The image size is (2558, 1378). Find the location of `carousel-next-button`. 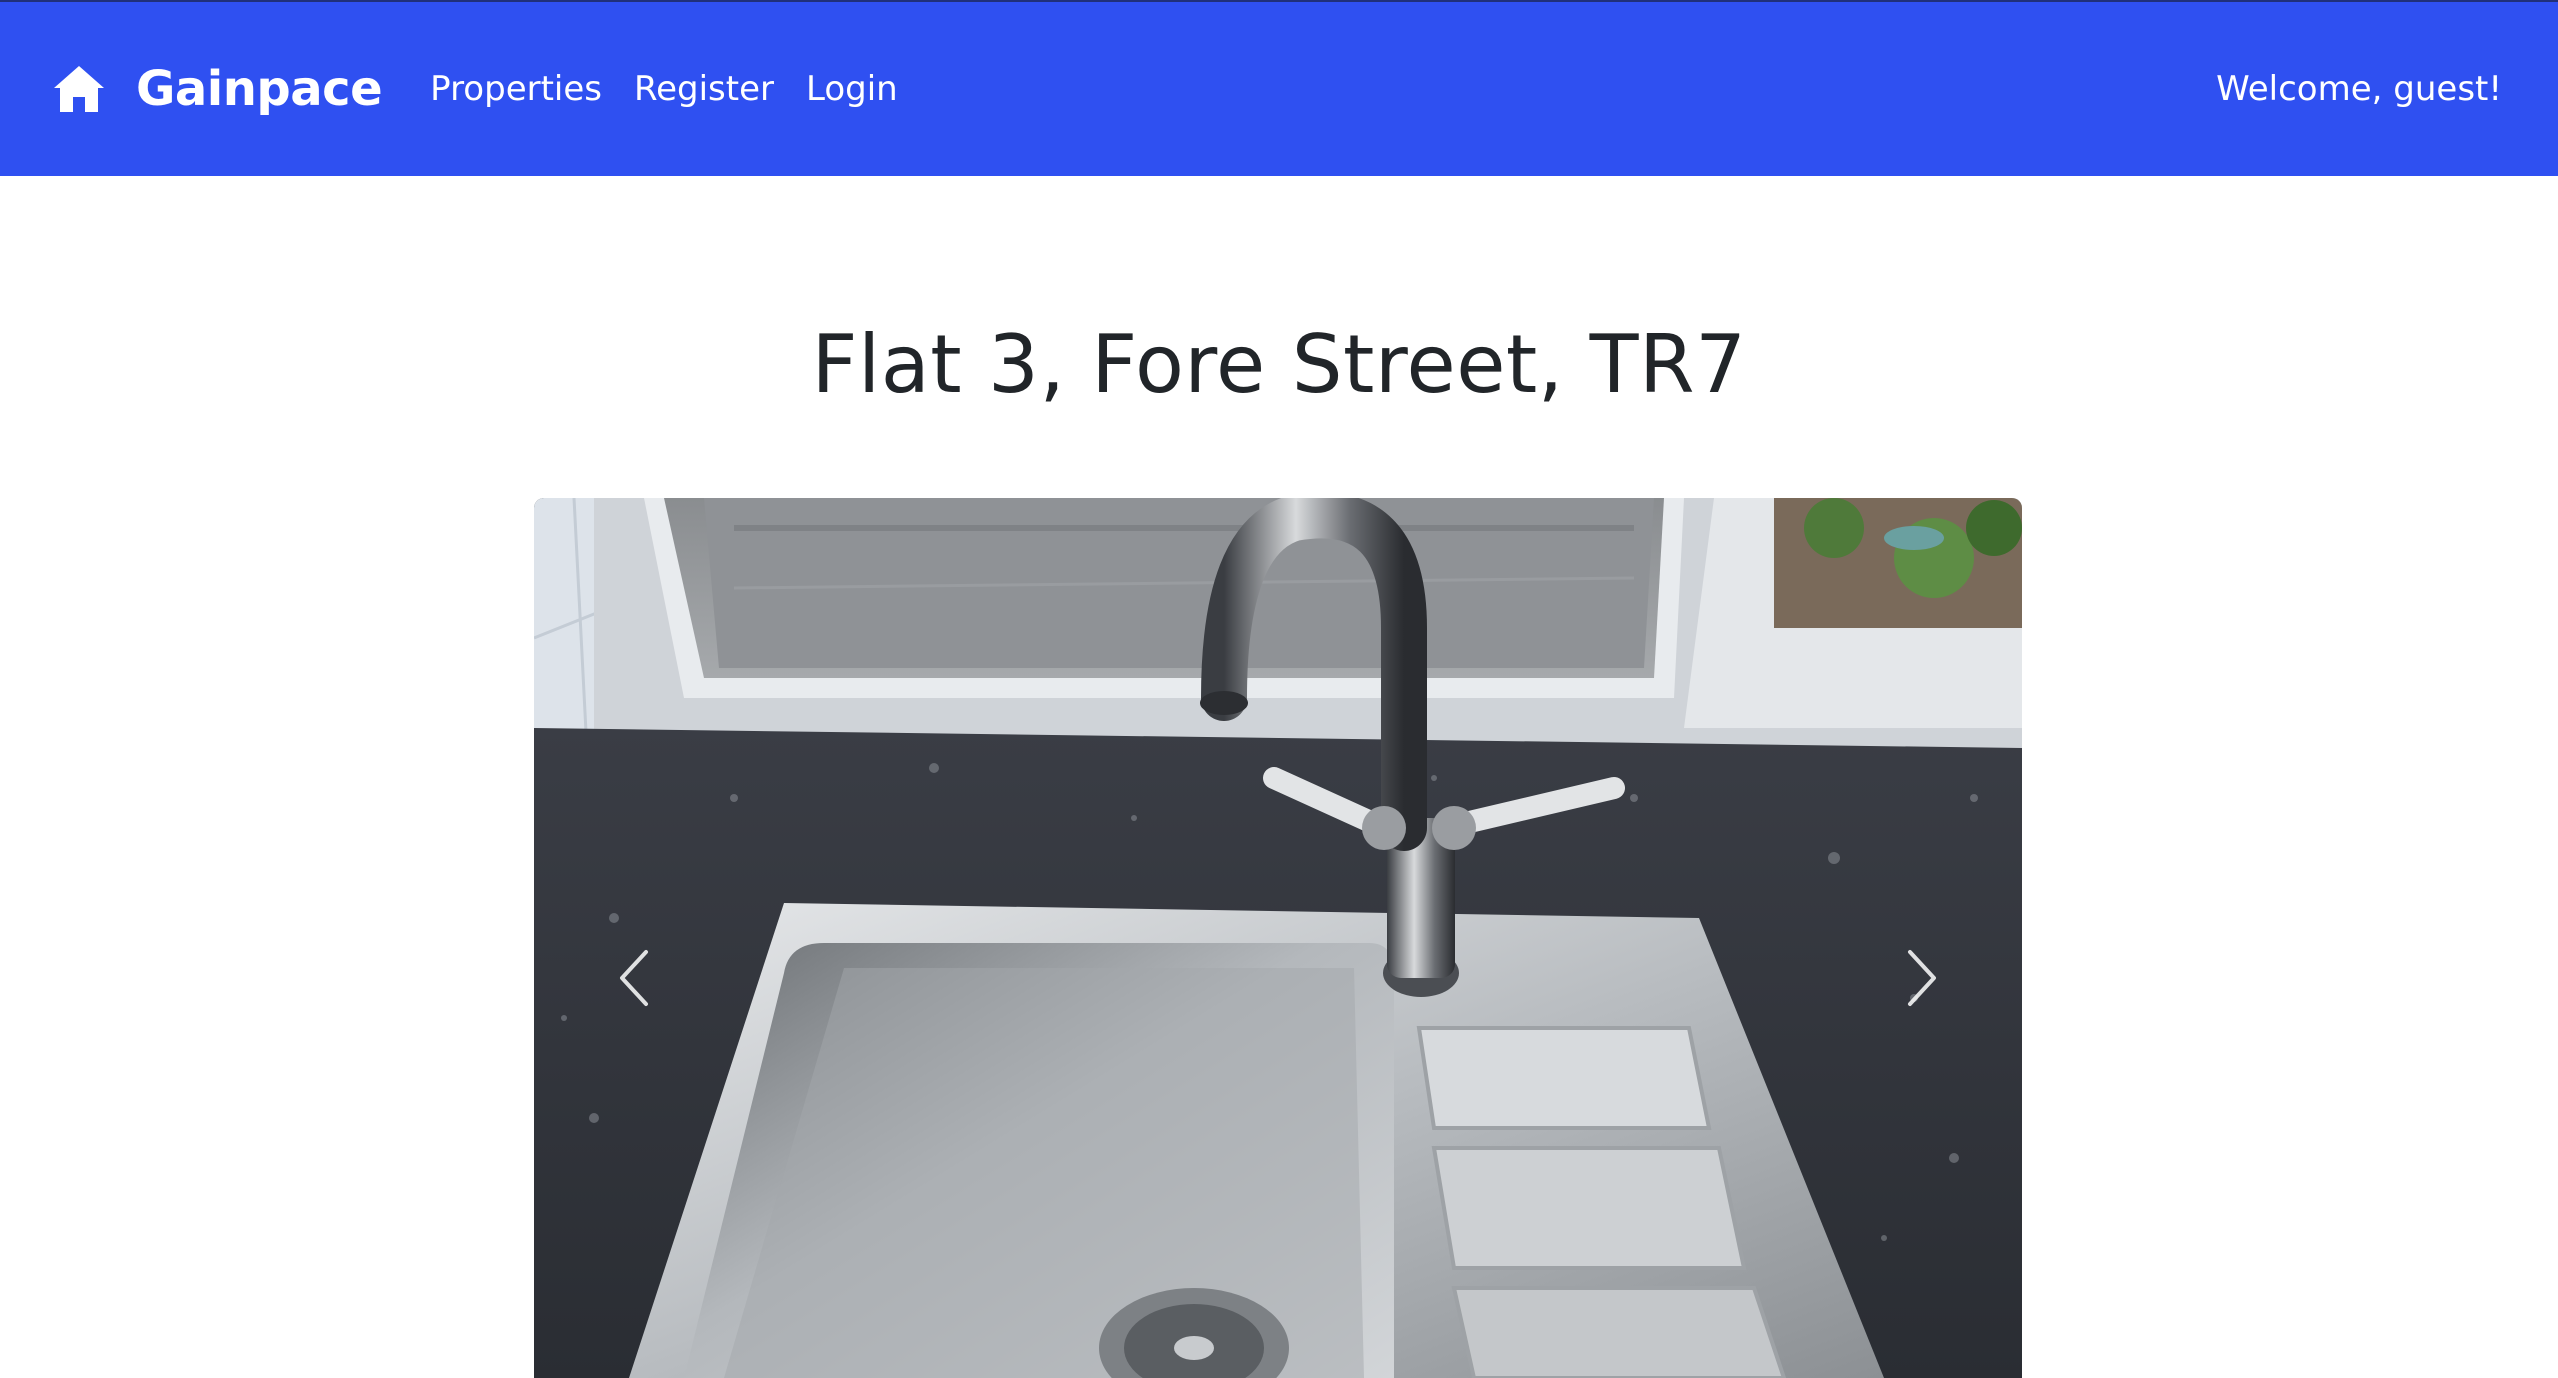

carousel-next-button is located at coordinates (1922, 978).